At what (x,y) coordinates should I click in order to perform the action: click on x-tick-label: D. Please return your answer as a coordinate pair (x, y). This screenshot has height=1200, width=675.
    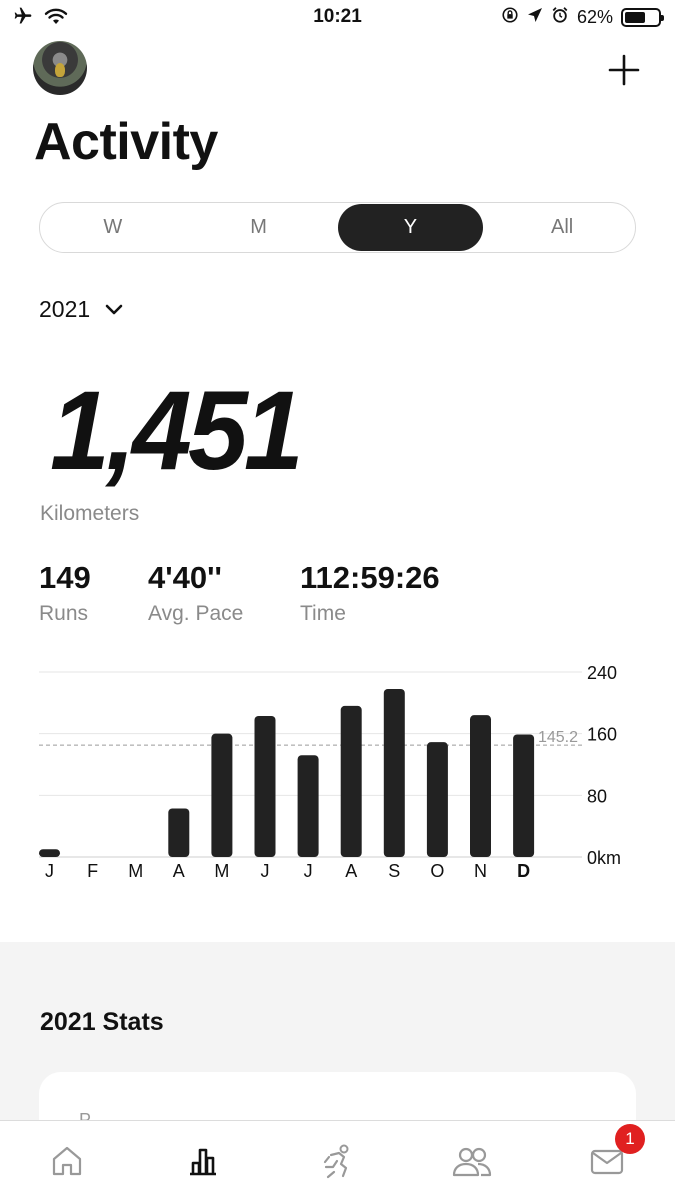
    Looking at the image, I should click on (523, 871).